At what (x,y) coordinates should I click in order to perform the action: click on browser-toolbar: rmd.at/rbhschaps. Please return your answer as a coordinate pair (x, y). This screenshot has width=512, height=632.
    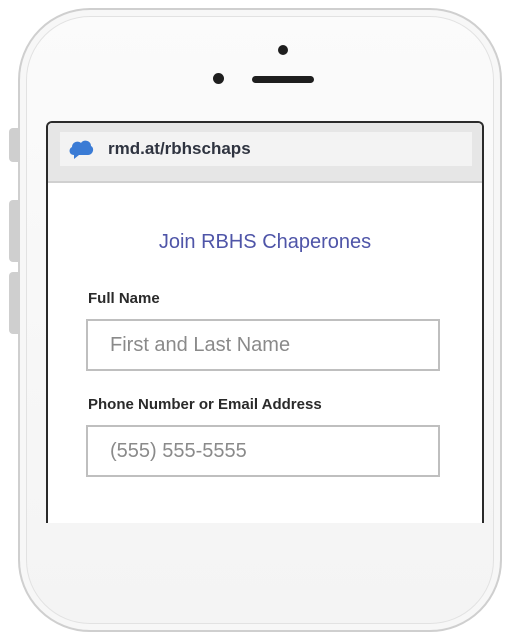
    Looking at the image, I should click on (265, 153).